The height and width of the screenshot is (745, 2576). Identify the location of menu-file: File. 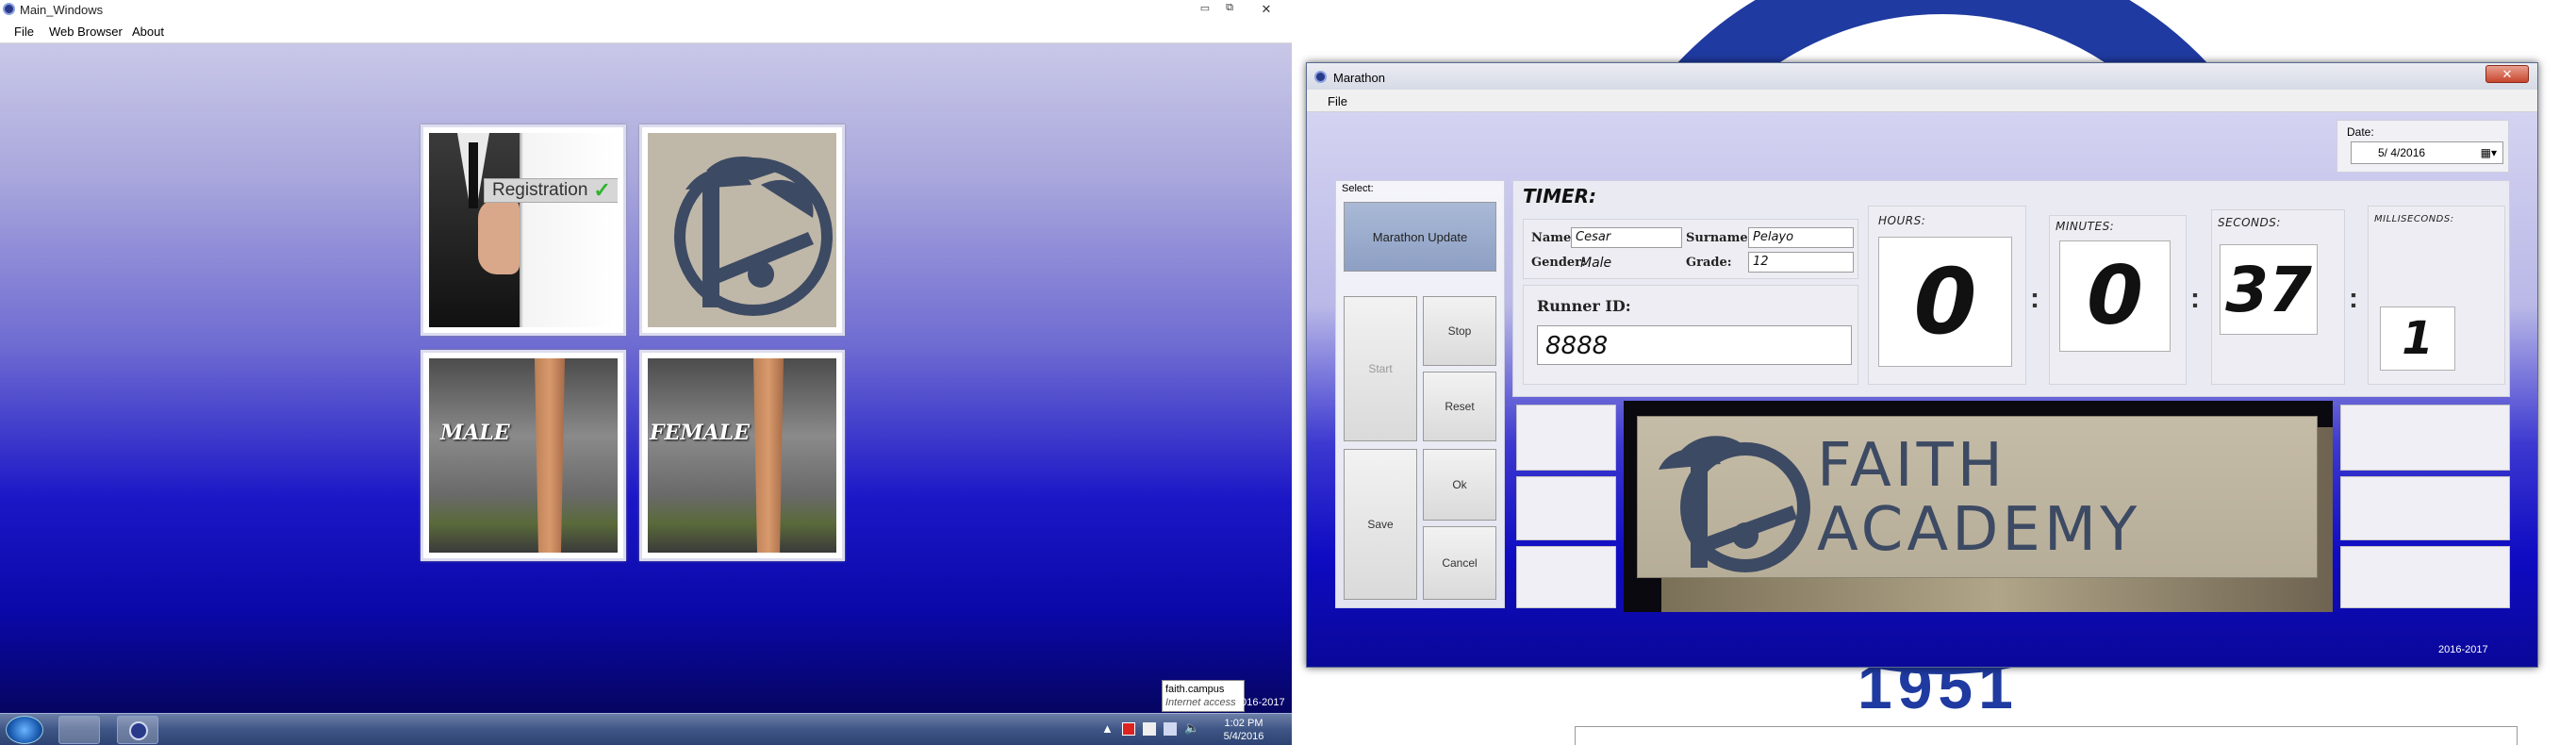
(24, 32).